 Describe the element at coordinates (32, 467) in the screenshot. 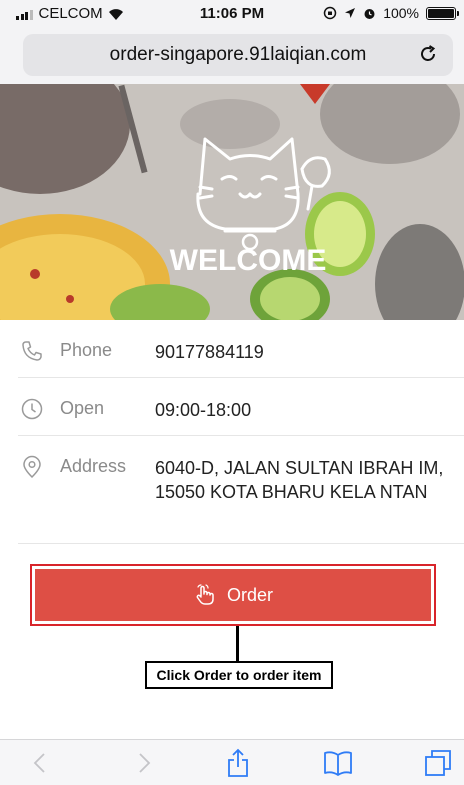

I see `location-pin-icon` at that location.